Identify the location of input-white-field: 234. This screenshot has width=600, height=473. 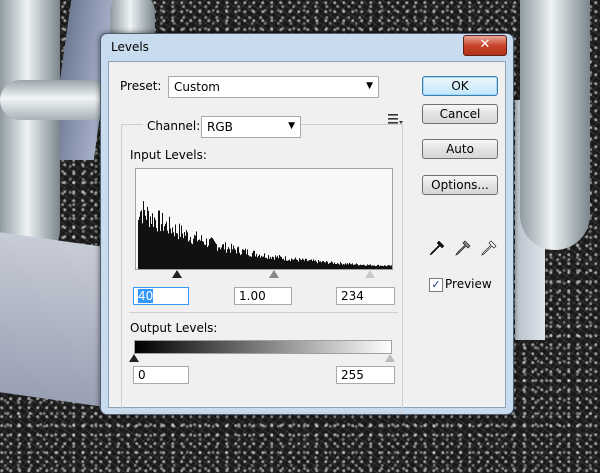
(365, 296).